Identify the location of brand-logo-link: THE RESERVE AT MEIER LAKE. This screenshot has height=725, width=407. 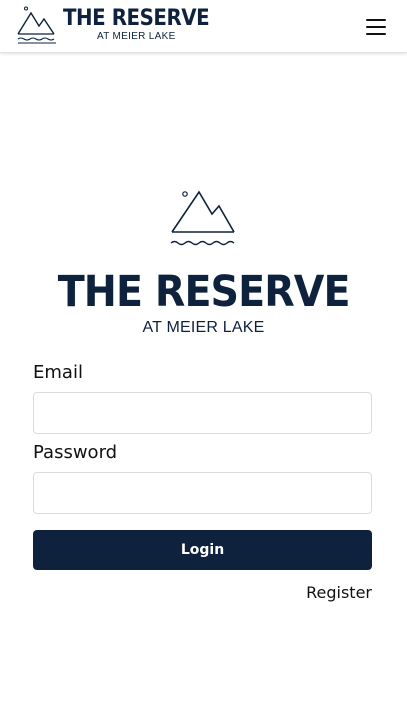
(113, 26).